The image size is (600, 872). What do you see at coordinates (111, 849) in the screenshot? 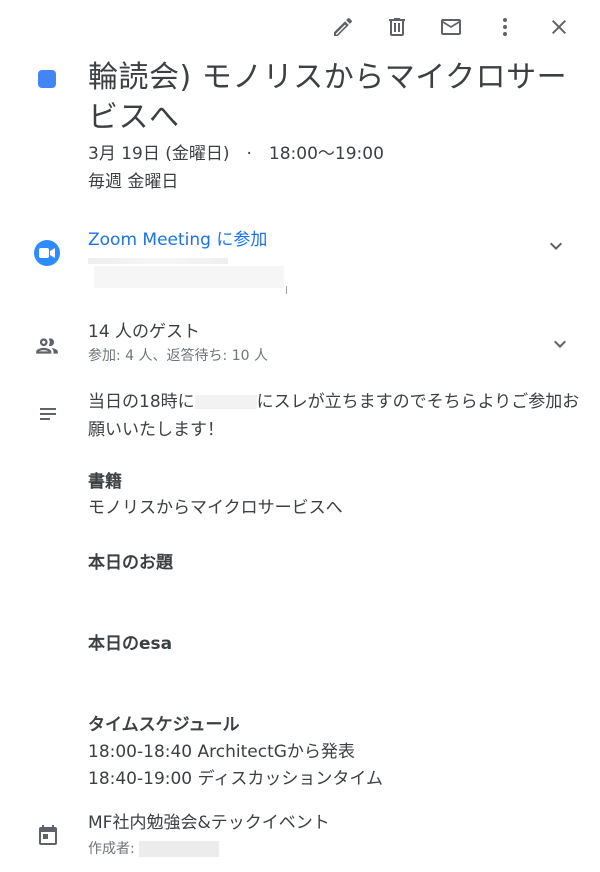
I see `creator-label: 作成者:` at bounding box center [111, 849].